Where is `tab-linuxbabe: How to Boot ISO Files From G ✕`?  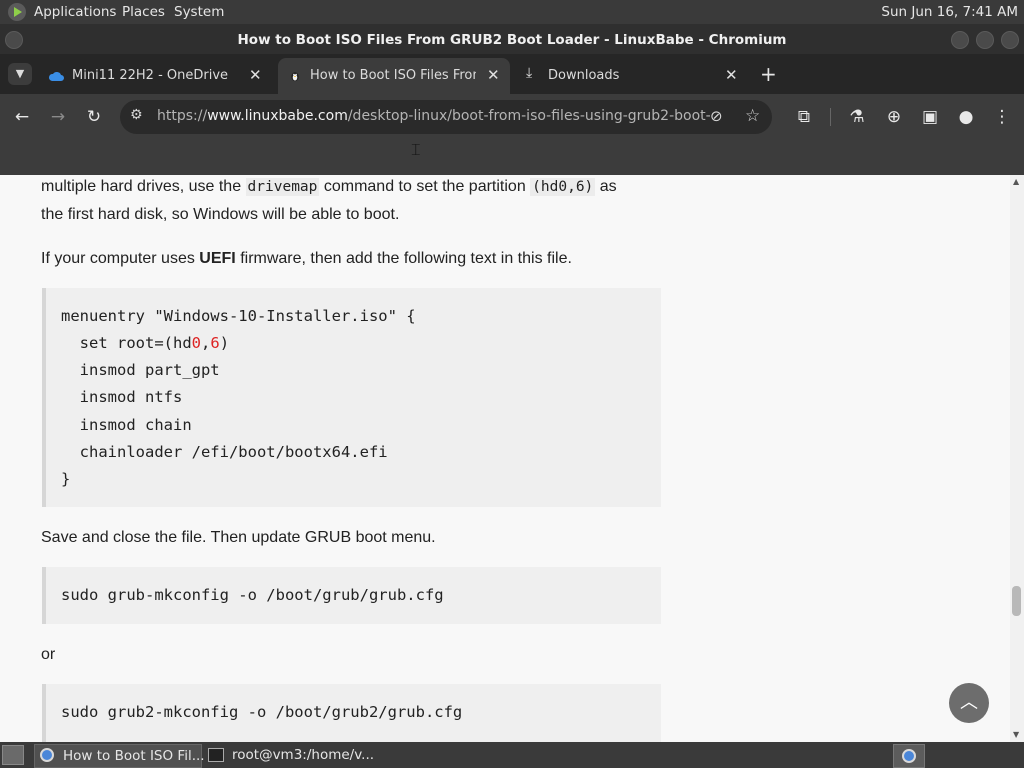 tab-linuxbabe: How to Boot ISO Files From G ✕ is located at coordinates (394, 76).